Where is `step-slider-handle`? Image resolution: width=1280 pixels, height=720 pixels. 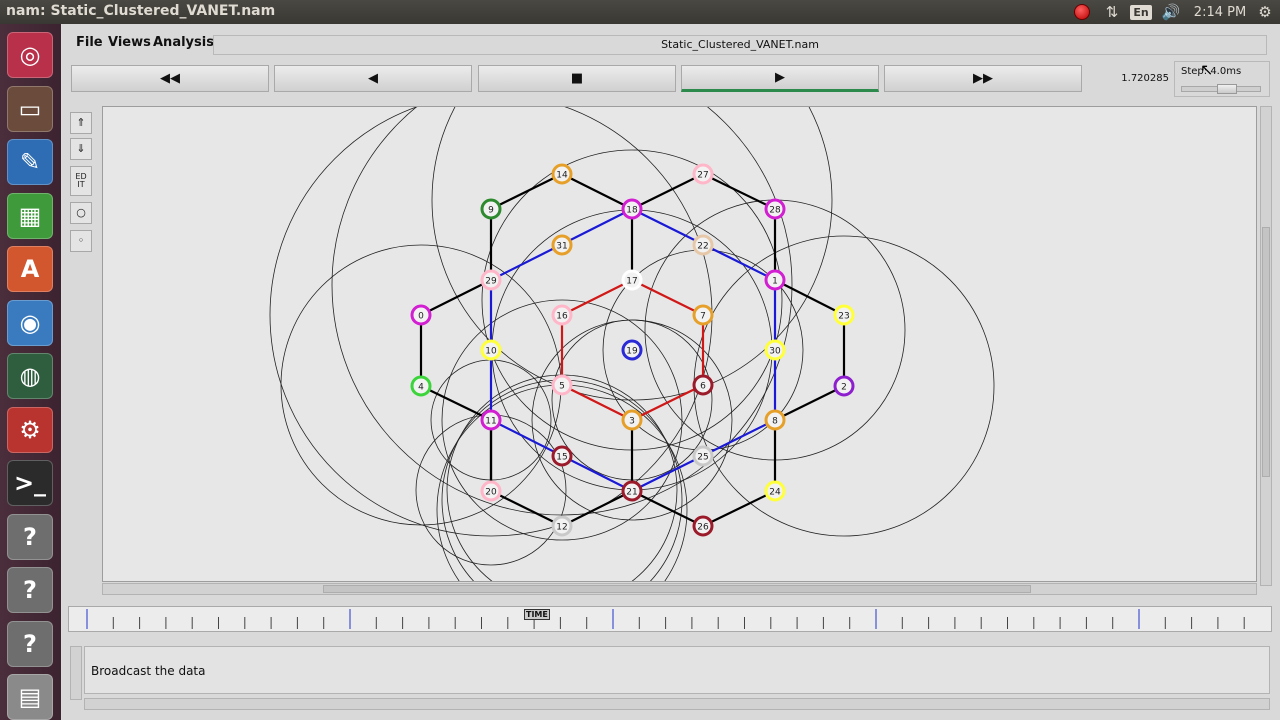
step-slider-handle is located at coordinates (1227, 89).